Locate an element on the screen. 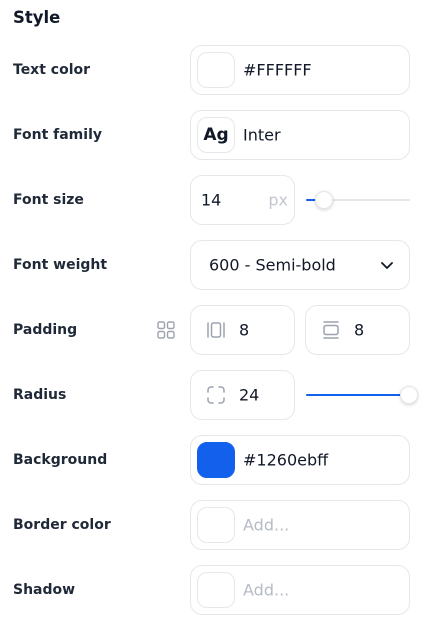 The image size is (427, 637). radius-label: Radius is located at coordinates (40, 395).